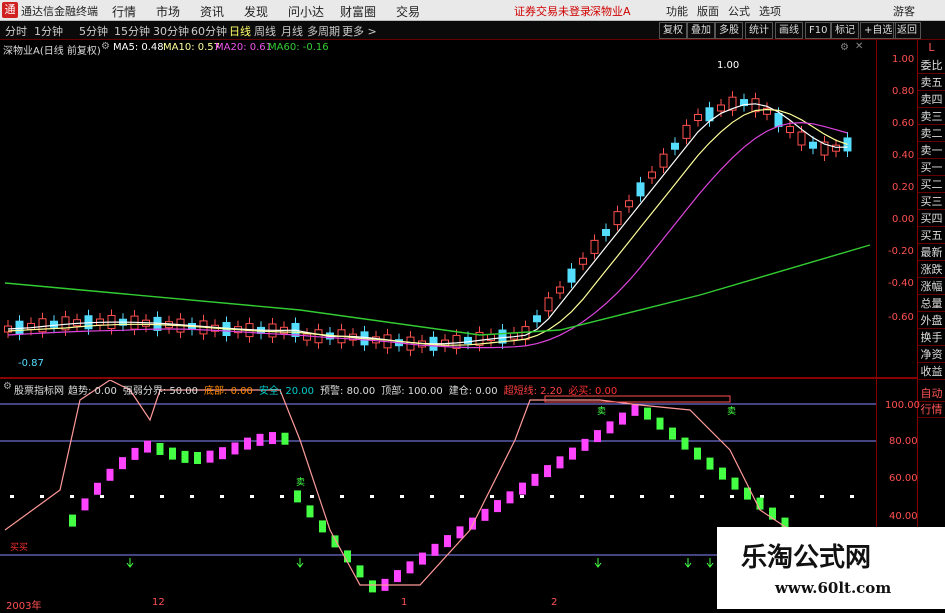  What do you see at coordinates (673, 30) in the screenshot?
I see `fuquan-button: 复权` at bounding box center [673, 30].